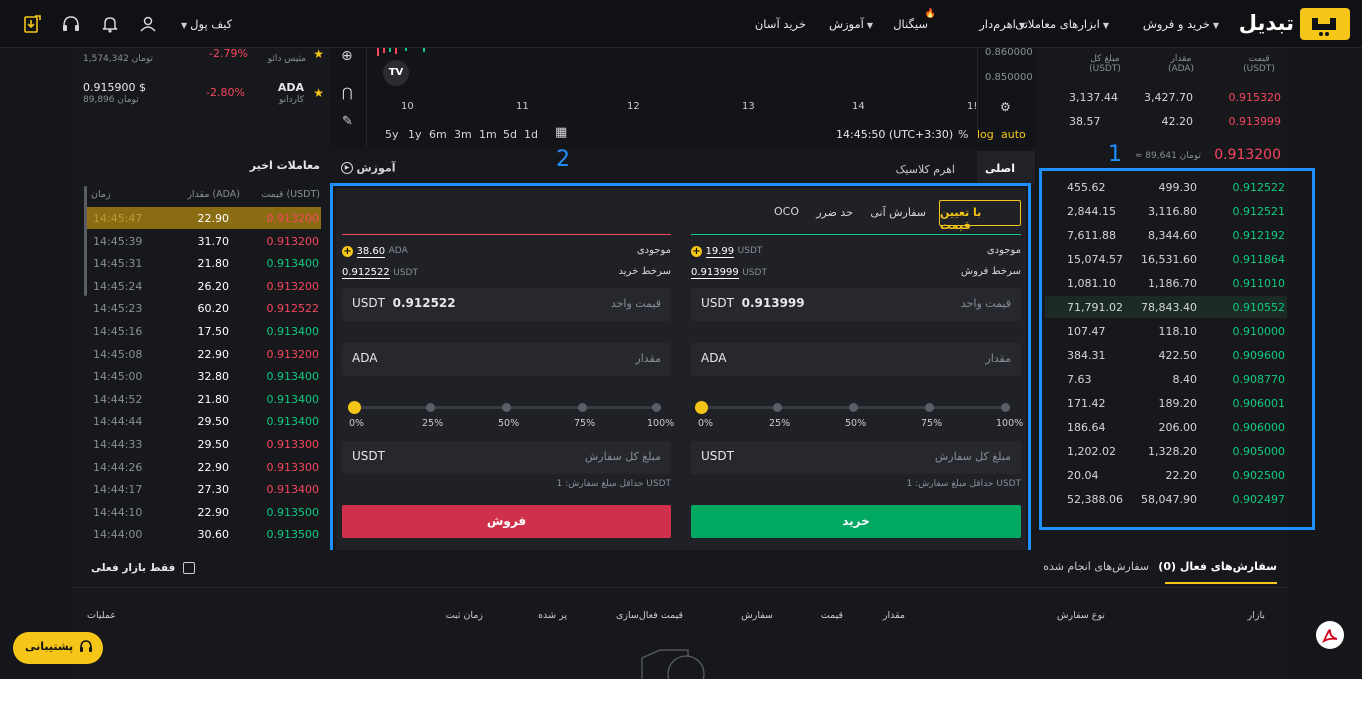 The width and height of the screenshot is (1362, 724). Describe the element at coordinates (914, 20) in the screenshot. I see `nav-signal: 🔥 سیگنال` at that location.